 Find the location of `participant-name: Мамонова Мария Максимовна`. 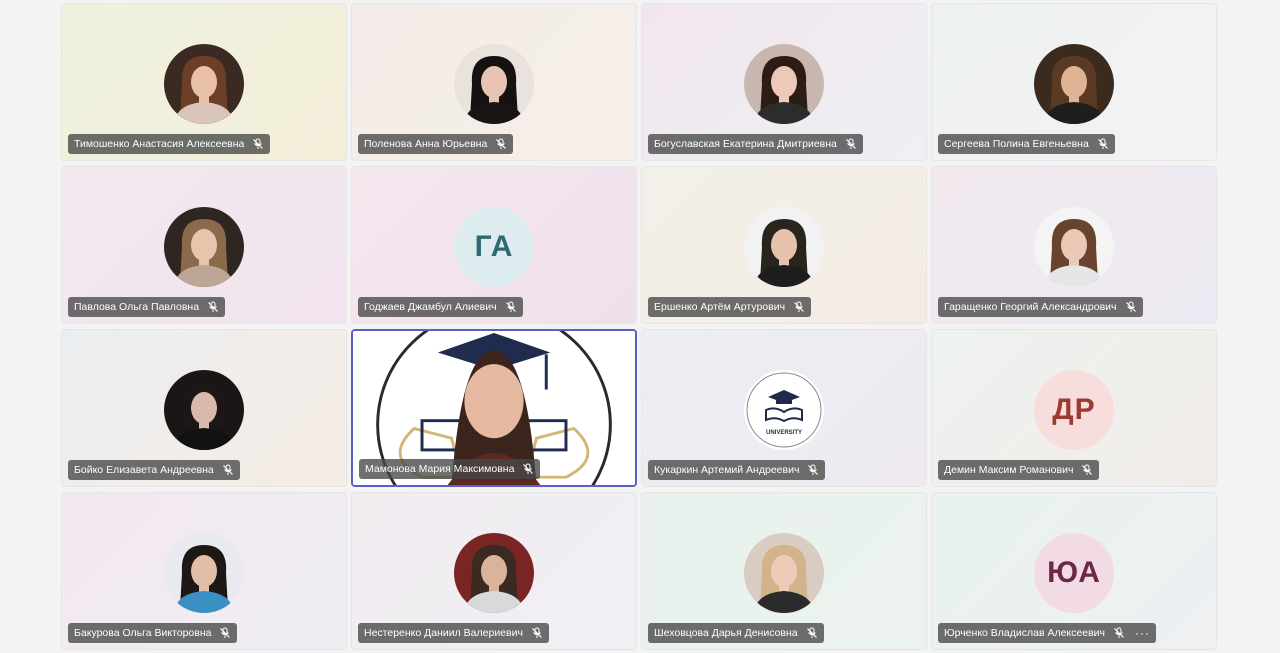

participant-name: Мамонова Мария Максимовна is located at coordinates (440, 469).